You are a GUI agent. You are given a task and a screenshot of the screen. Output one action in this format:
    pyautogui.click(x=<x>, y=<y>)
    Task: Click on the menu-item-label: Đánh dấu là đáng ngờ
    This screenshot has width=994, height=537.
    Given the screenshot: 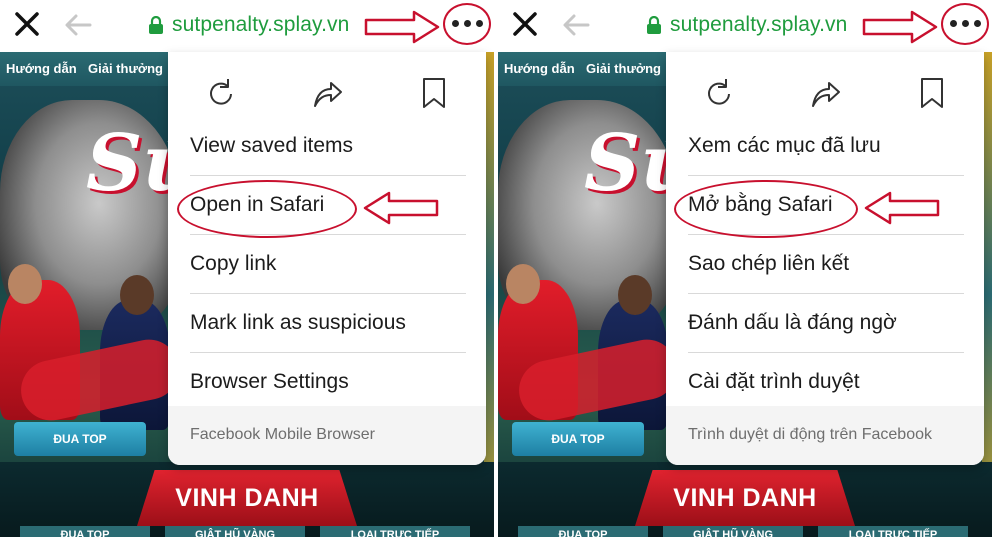 What is the action you would take?
    pyautogui.click(x=792, y=322)
    